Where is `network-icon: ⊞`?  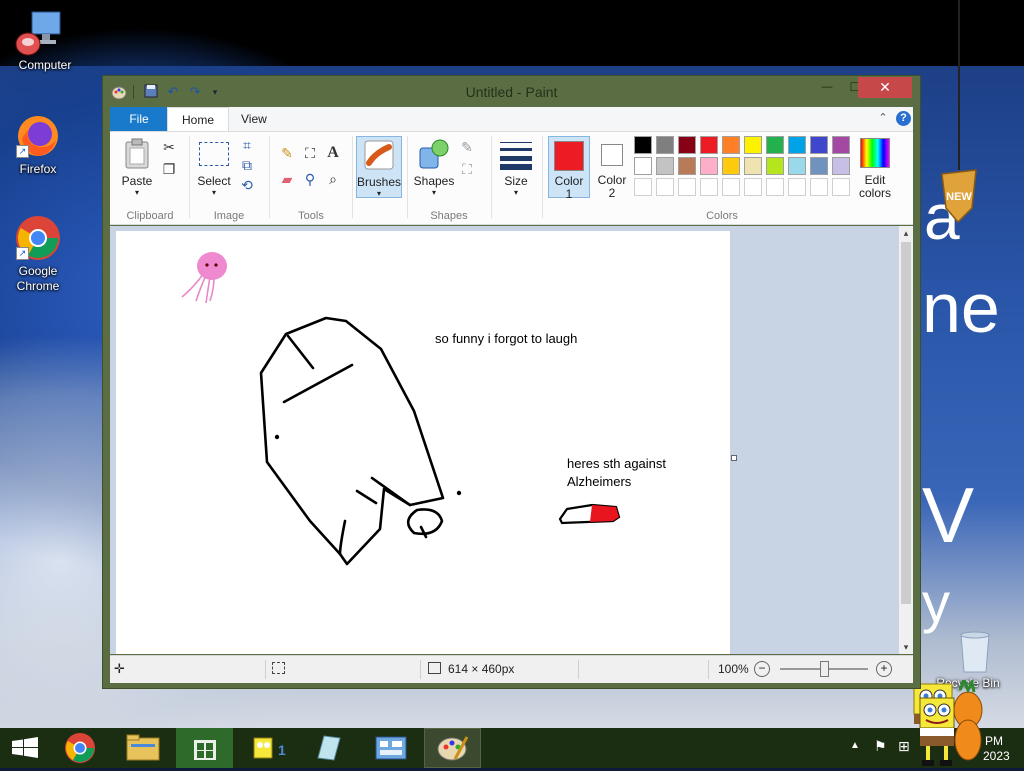
network-icon: ⊞ is located at coordinates (904, 746).